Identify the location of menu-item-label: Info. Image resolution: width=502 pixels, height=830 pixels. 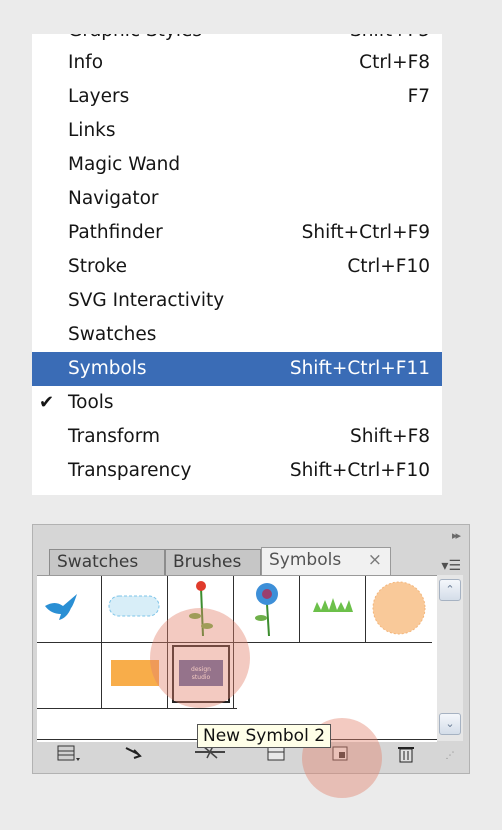
(86, 62).